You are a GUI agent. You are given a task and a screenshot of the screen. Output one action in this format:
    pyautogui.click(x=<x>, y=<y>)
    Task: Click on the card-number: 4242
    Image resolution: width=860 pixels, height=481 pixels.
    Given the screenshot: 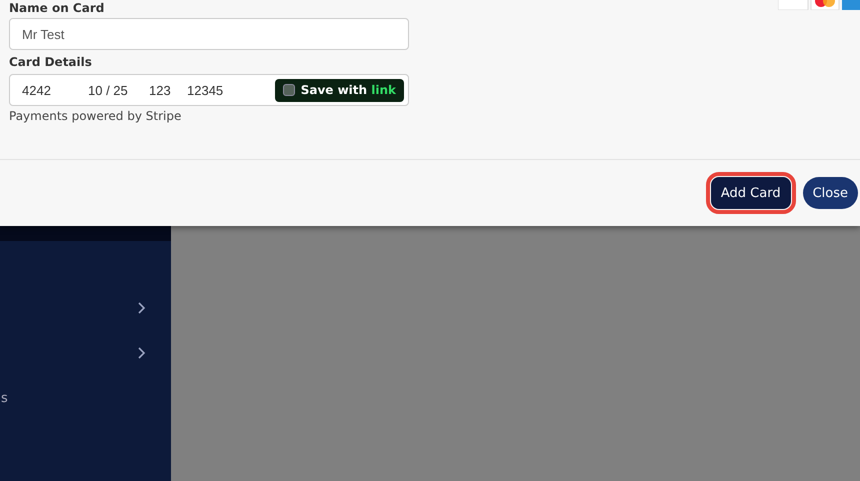 What is the action you would take?
    pyautogui.click(x=37, y=90)
    